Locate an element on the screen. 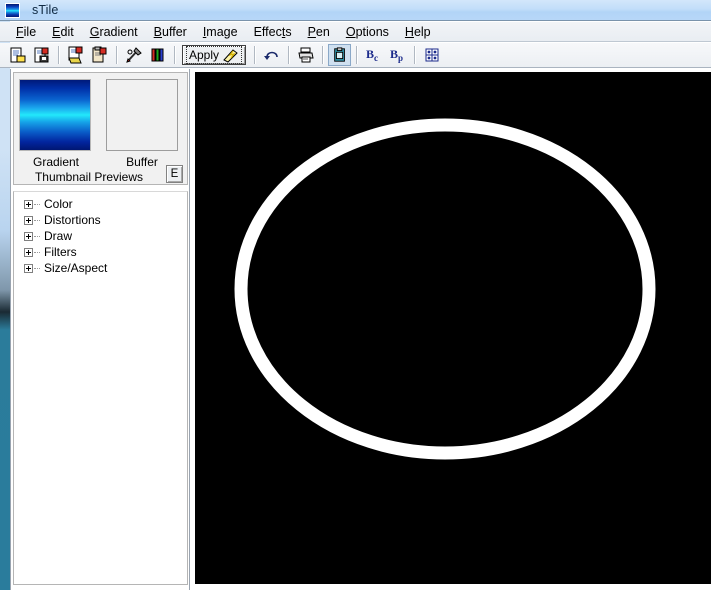 The width and height of the screenshot is (711, 590). menu-buffer: Buffer is located at coordinates (170, 32).